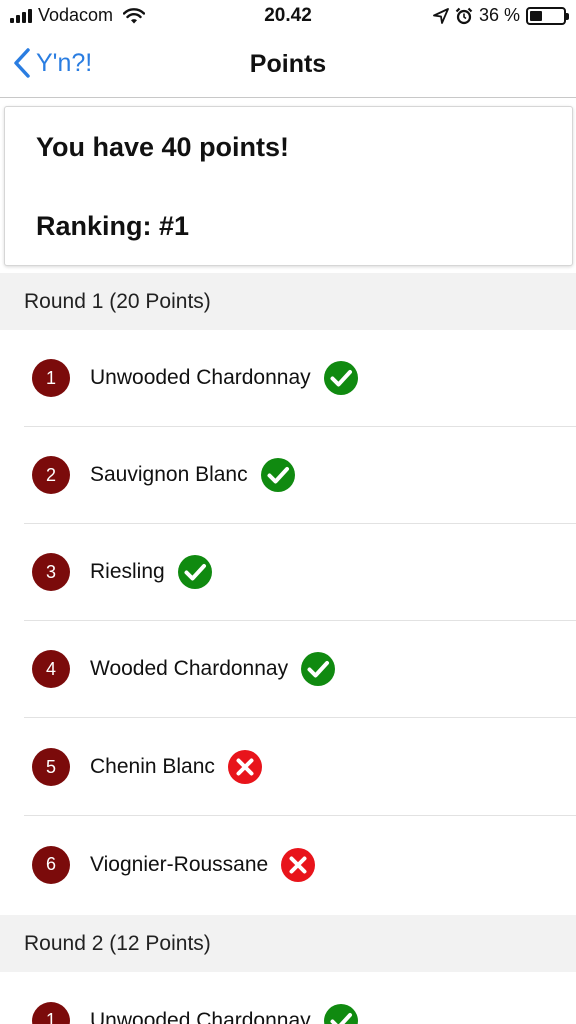 The height and width of the screenshot is (1024, 576). I want to click on status-right: 36 %, so click(501, 15).